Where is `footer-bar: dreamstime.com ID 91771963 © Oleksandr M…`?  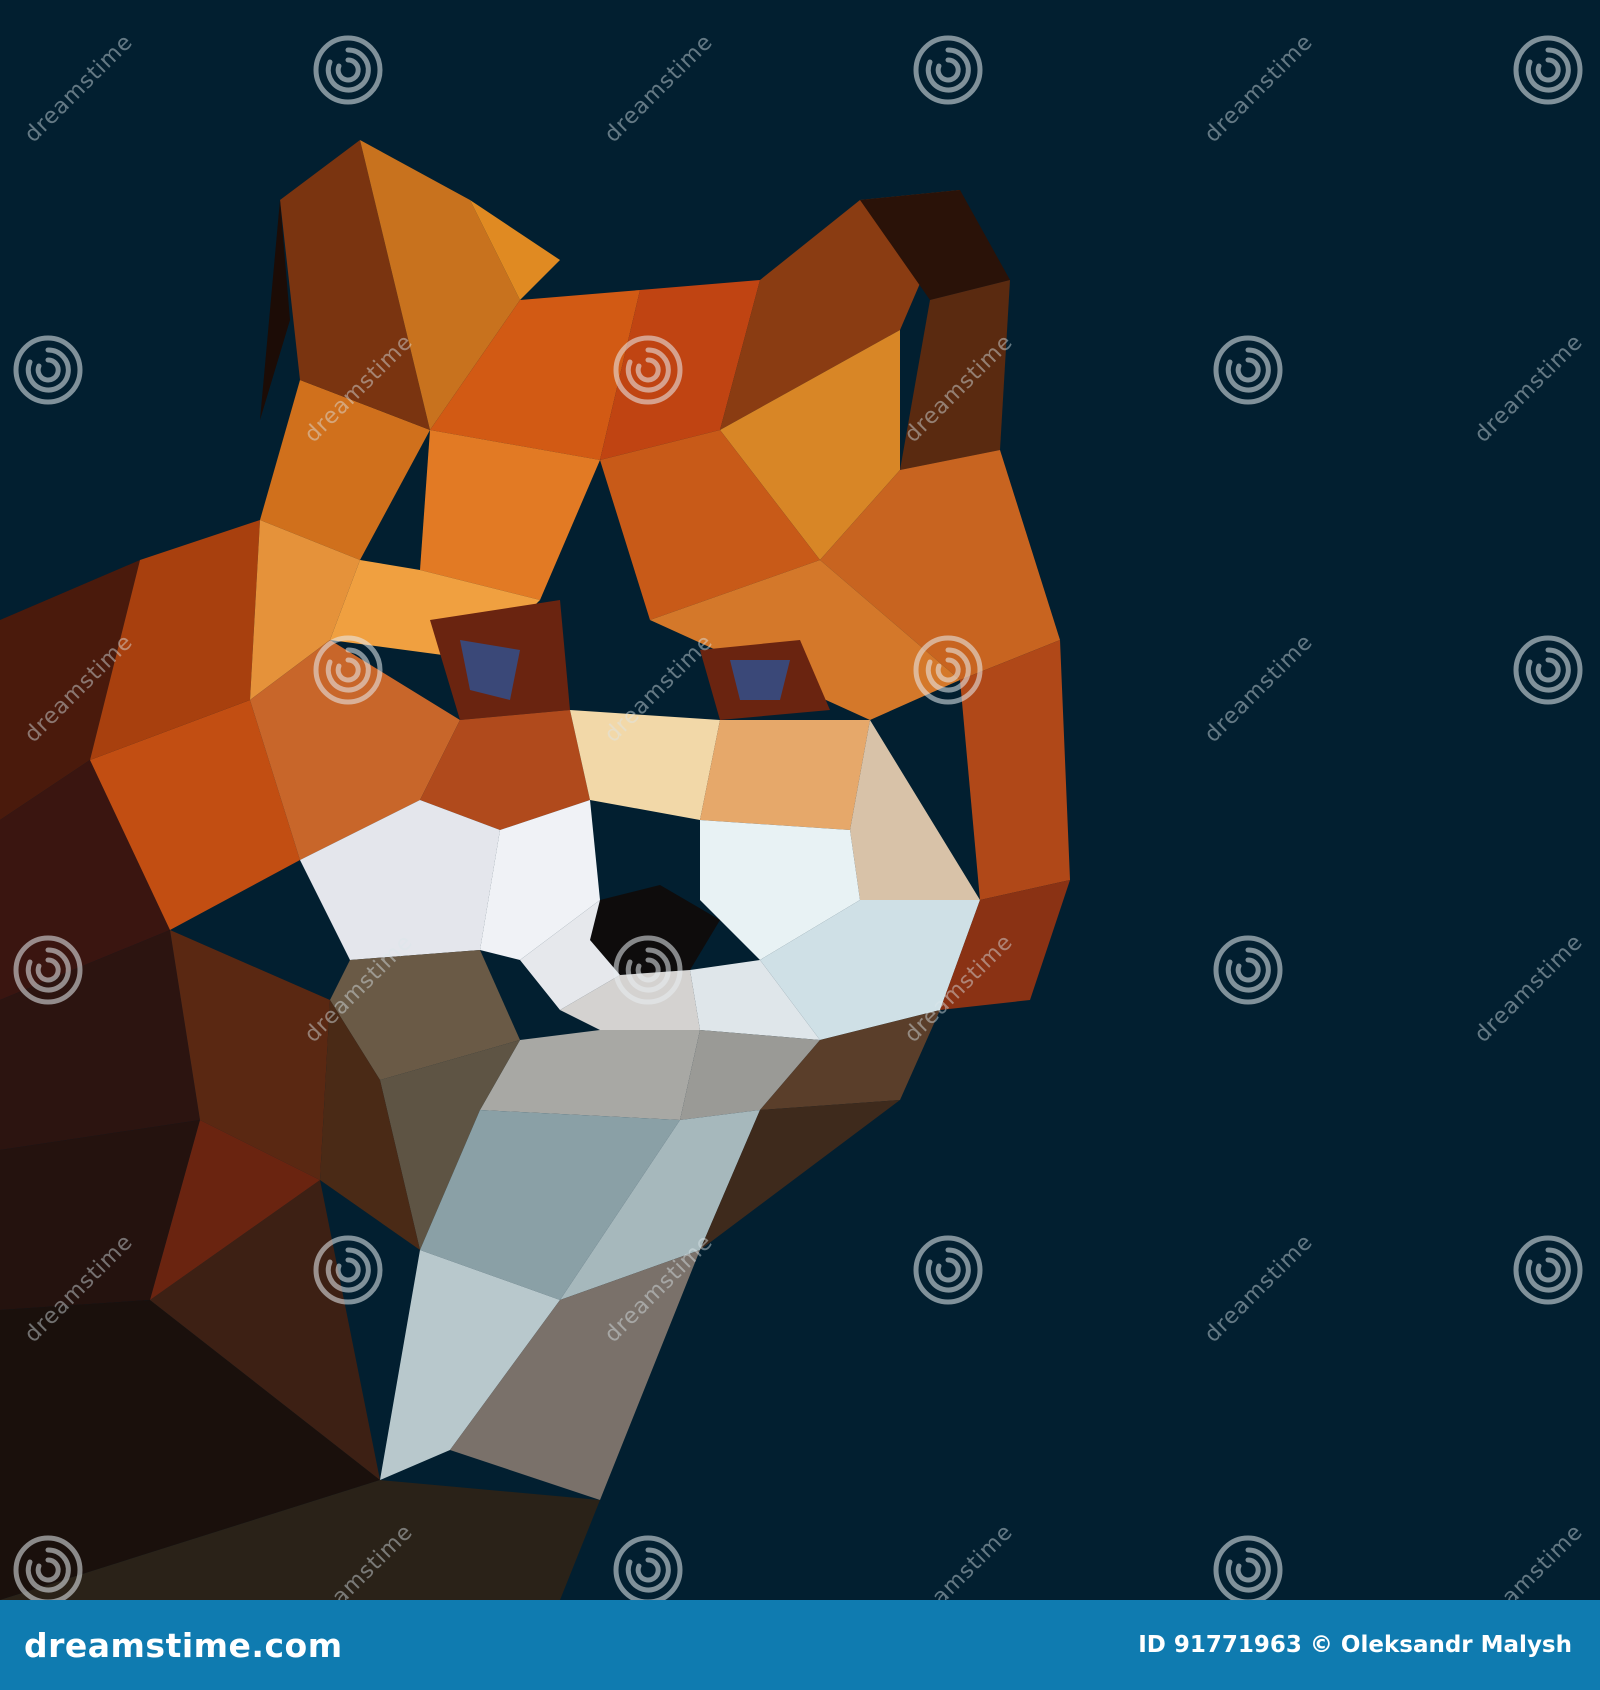 footer-bar: dreamstime.com ID 91771963 © Oleksandr M… is located at coordinates (800, 1645).